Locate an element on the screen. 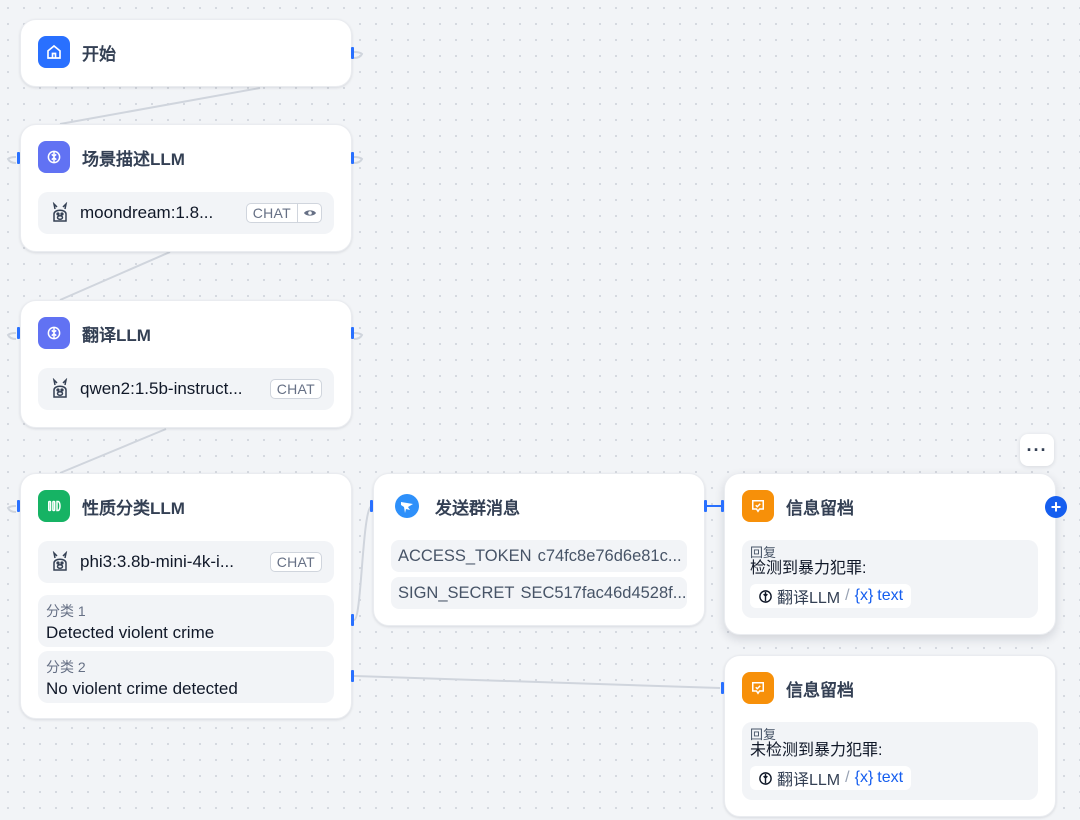 The width and height of the screenshot is (1080, 820). node-title: 开始 is located at coordinates (99, 54).